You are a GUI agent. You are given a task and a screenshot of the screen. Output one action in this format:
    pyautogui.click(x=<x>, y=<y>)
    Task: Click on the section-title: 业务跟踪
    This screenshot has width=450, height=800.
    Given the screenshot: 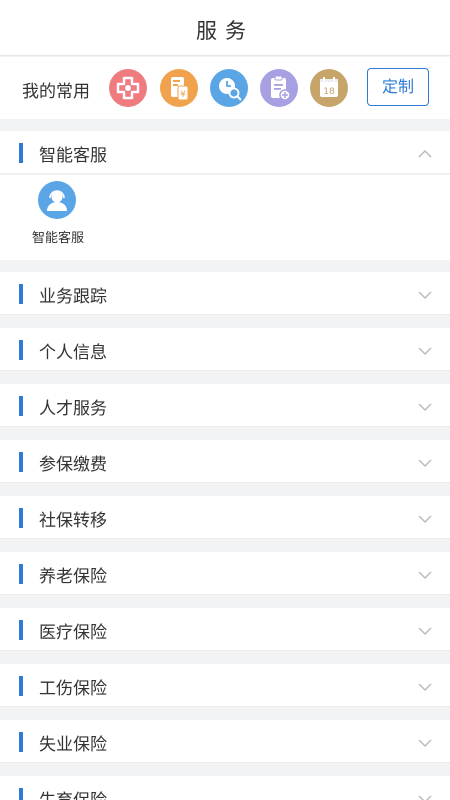 What is the action you would take?
    pyautogui.click(x=73, y=297)
    